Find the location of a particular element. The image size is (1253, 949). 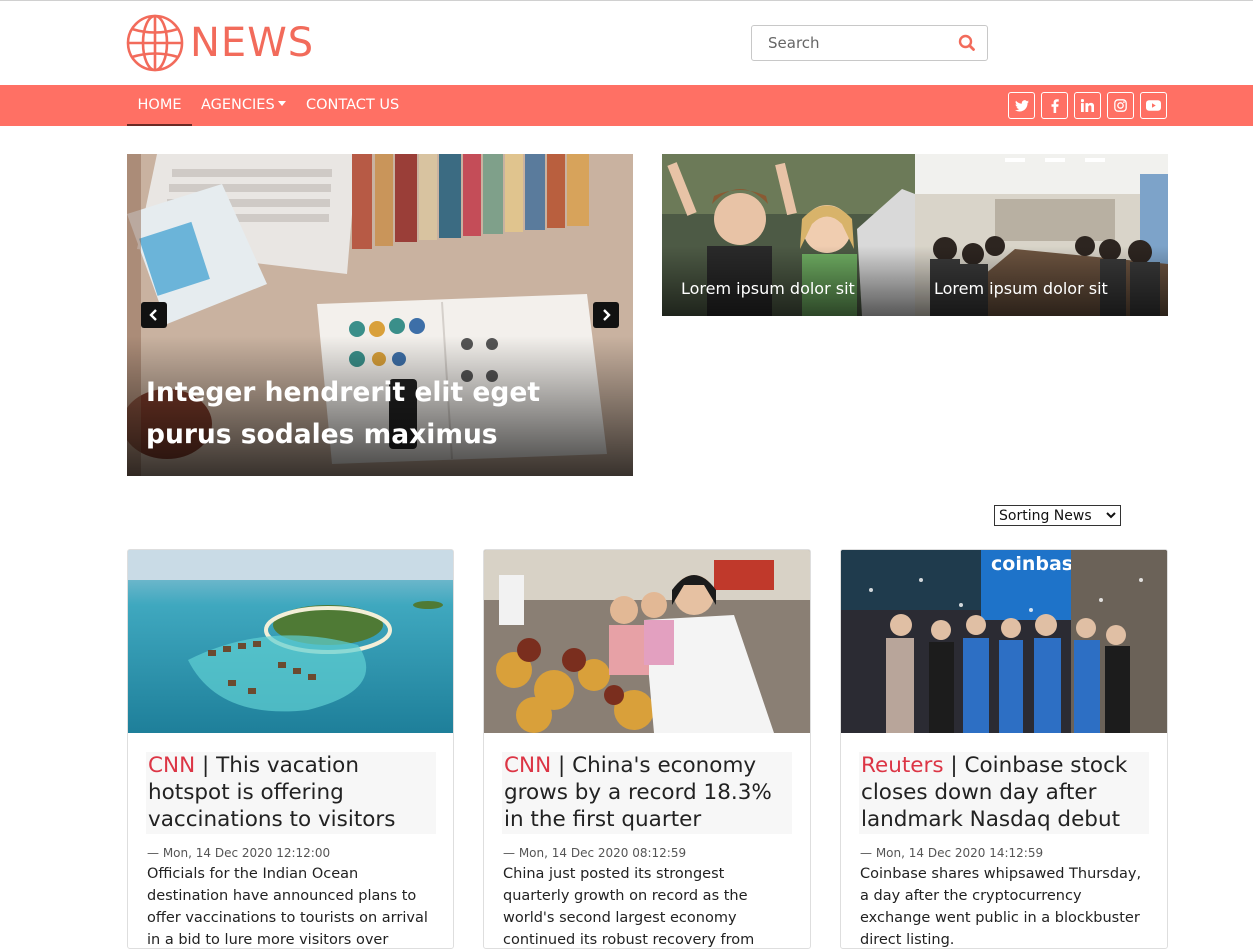

chevron-left-icon is located at coordinates (153, 315).